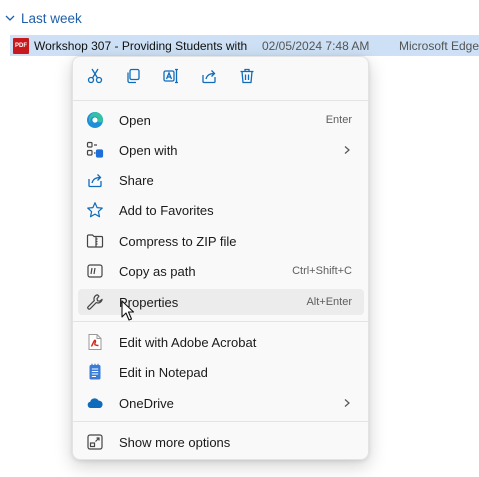  I want to click on delete-button, so click(247, 78).